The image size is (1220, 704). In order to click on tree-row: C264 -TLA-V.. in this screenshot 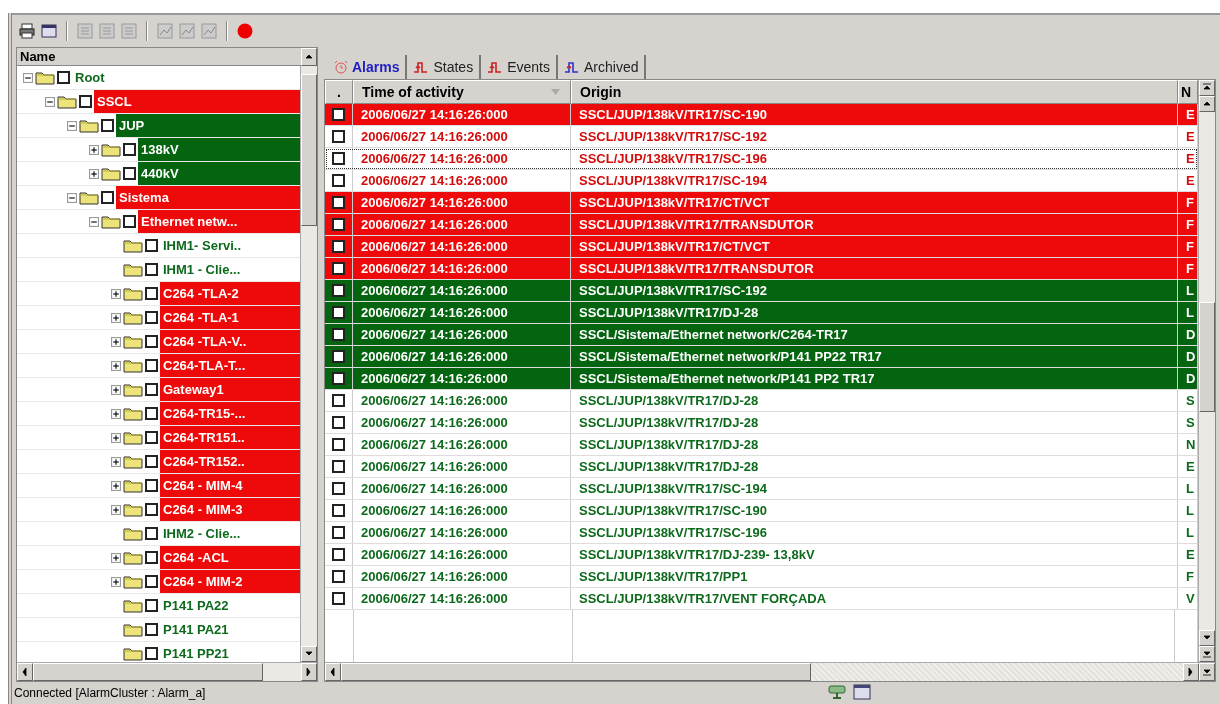, I will do `click(158, 342)`.